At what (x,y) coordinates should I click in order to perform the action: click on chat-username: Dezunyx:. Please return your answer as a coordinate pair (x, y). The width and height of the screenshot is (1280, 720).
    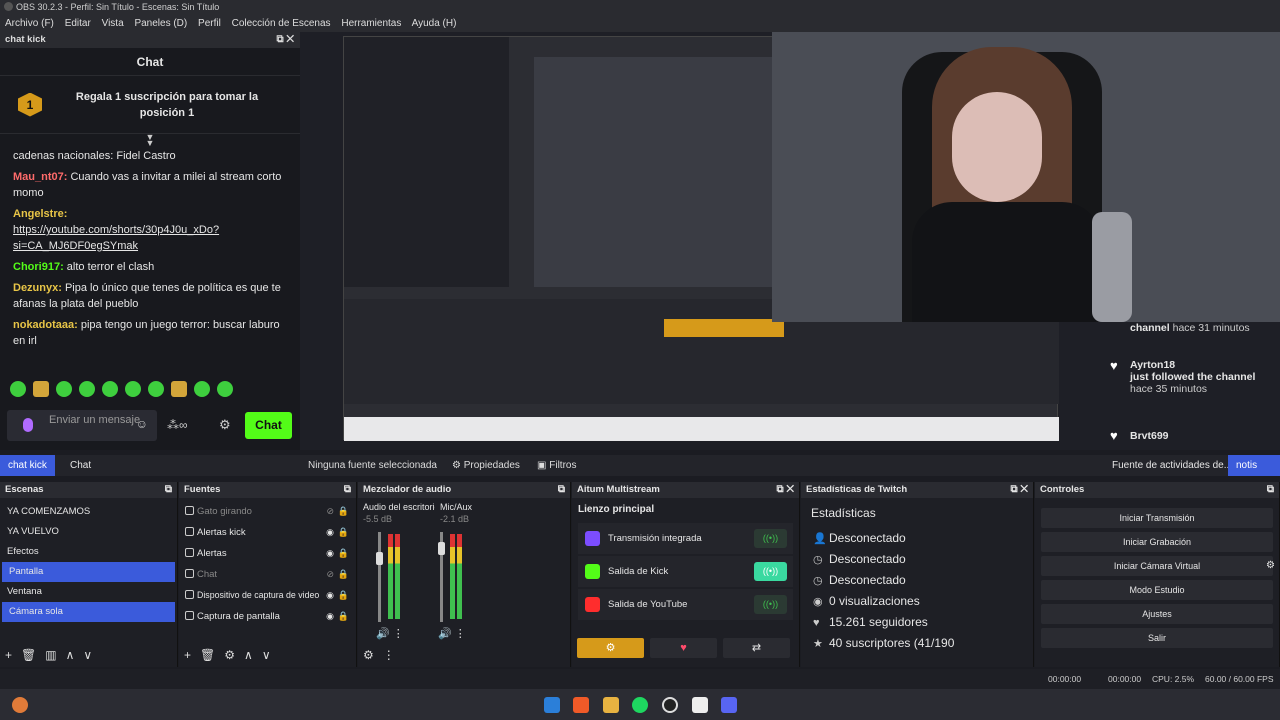
    Looking at the image, I should click on (37, 288).